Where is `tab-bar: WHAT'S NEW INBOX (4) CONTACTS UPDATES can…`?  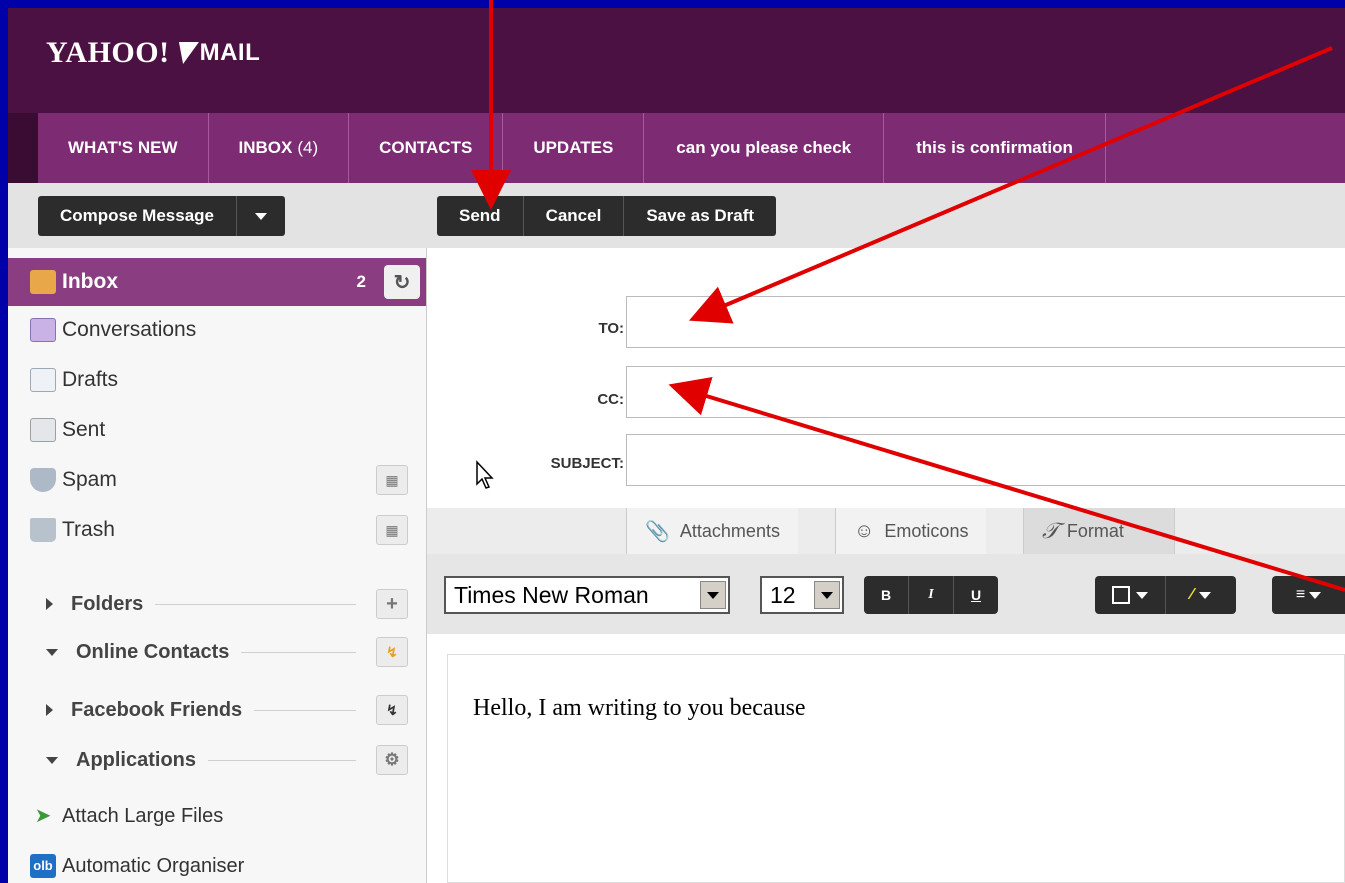 tab-bar: WHAT'S NEW INBOX (4) CONTACTS UPDATES can… is located at coordinates (676, 148).